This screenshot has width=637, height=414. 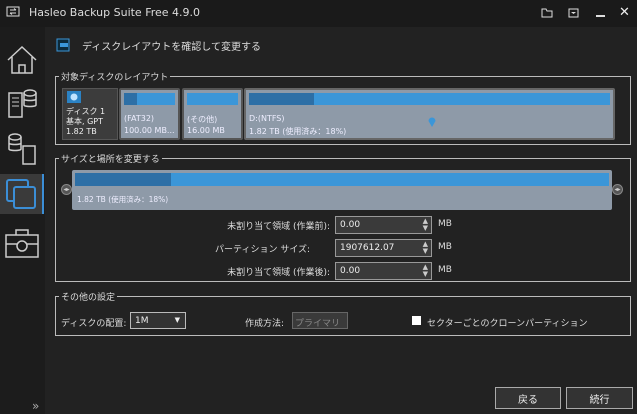 I want to click on clone-icon, so click(x=21, y=194).